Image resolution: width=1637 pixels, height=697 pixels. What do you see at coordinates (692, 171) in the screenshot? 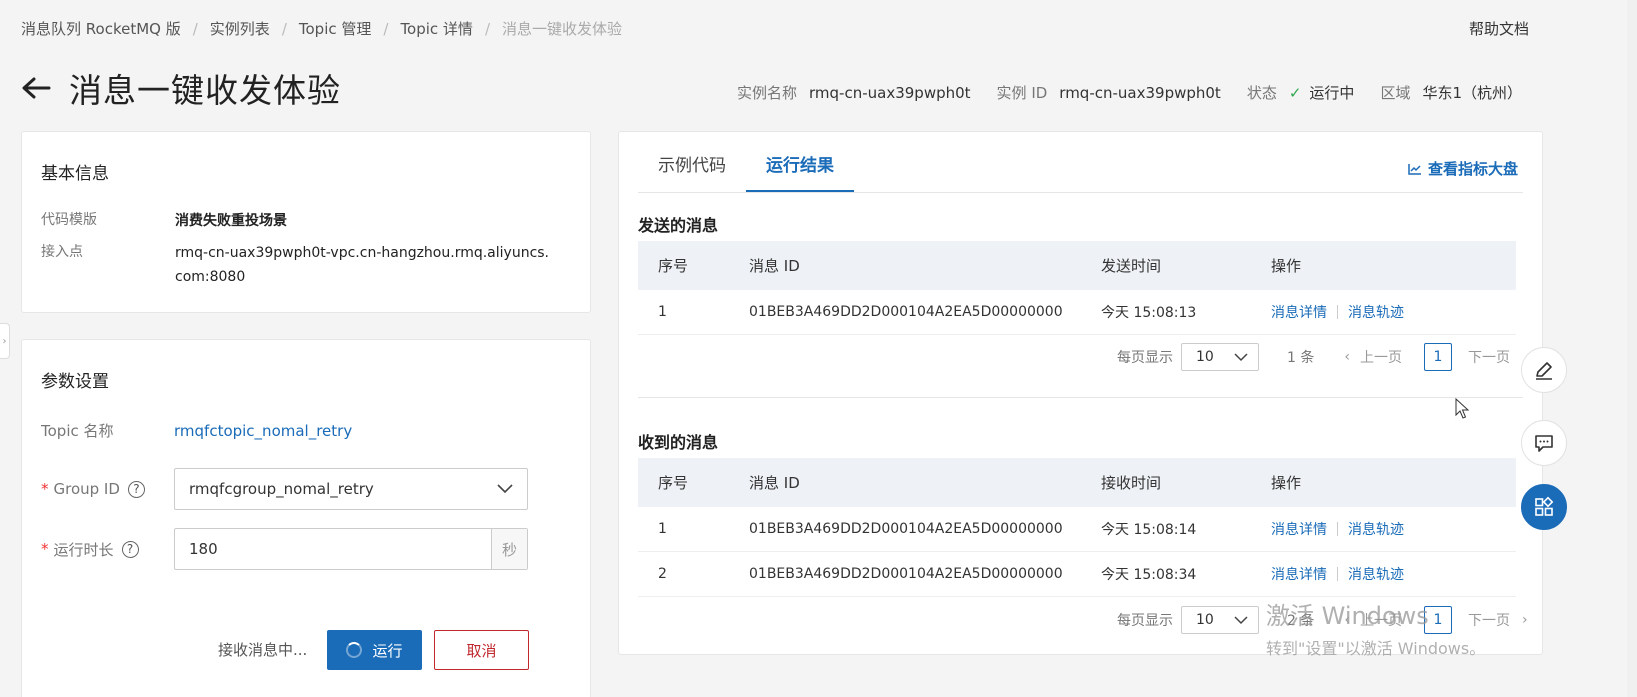
I see `tab-sample-code: 示例代码` at bounding box center [692, 171].